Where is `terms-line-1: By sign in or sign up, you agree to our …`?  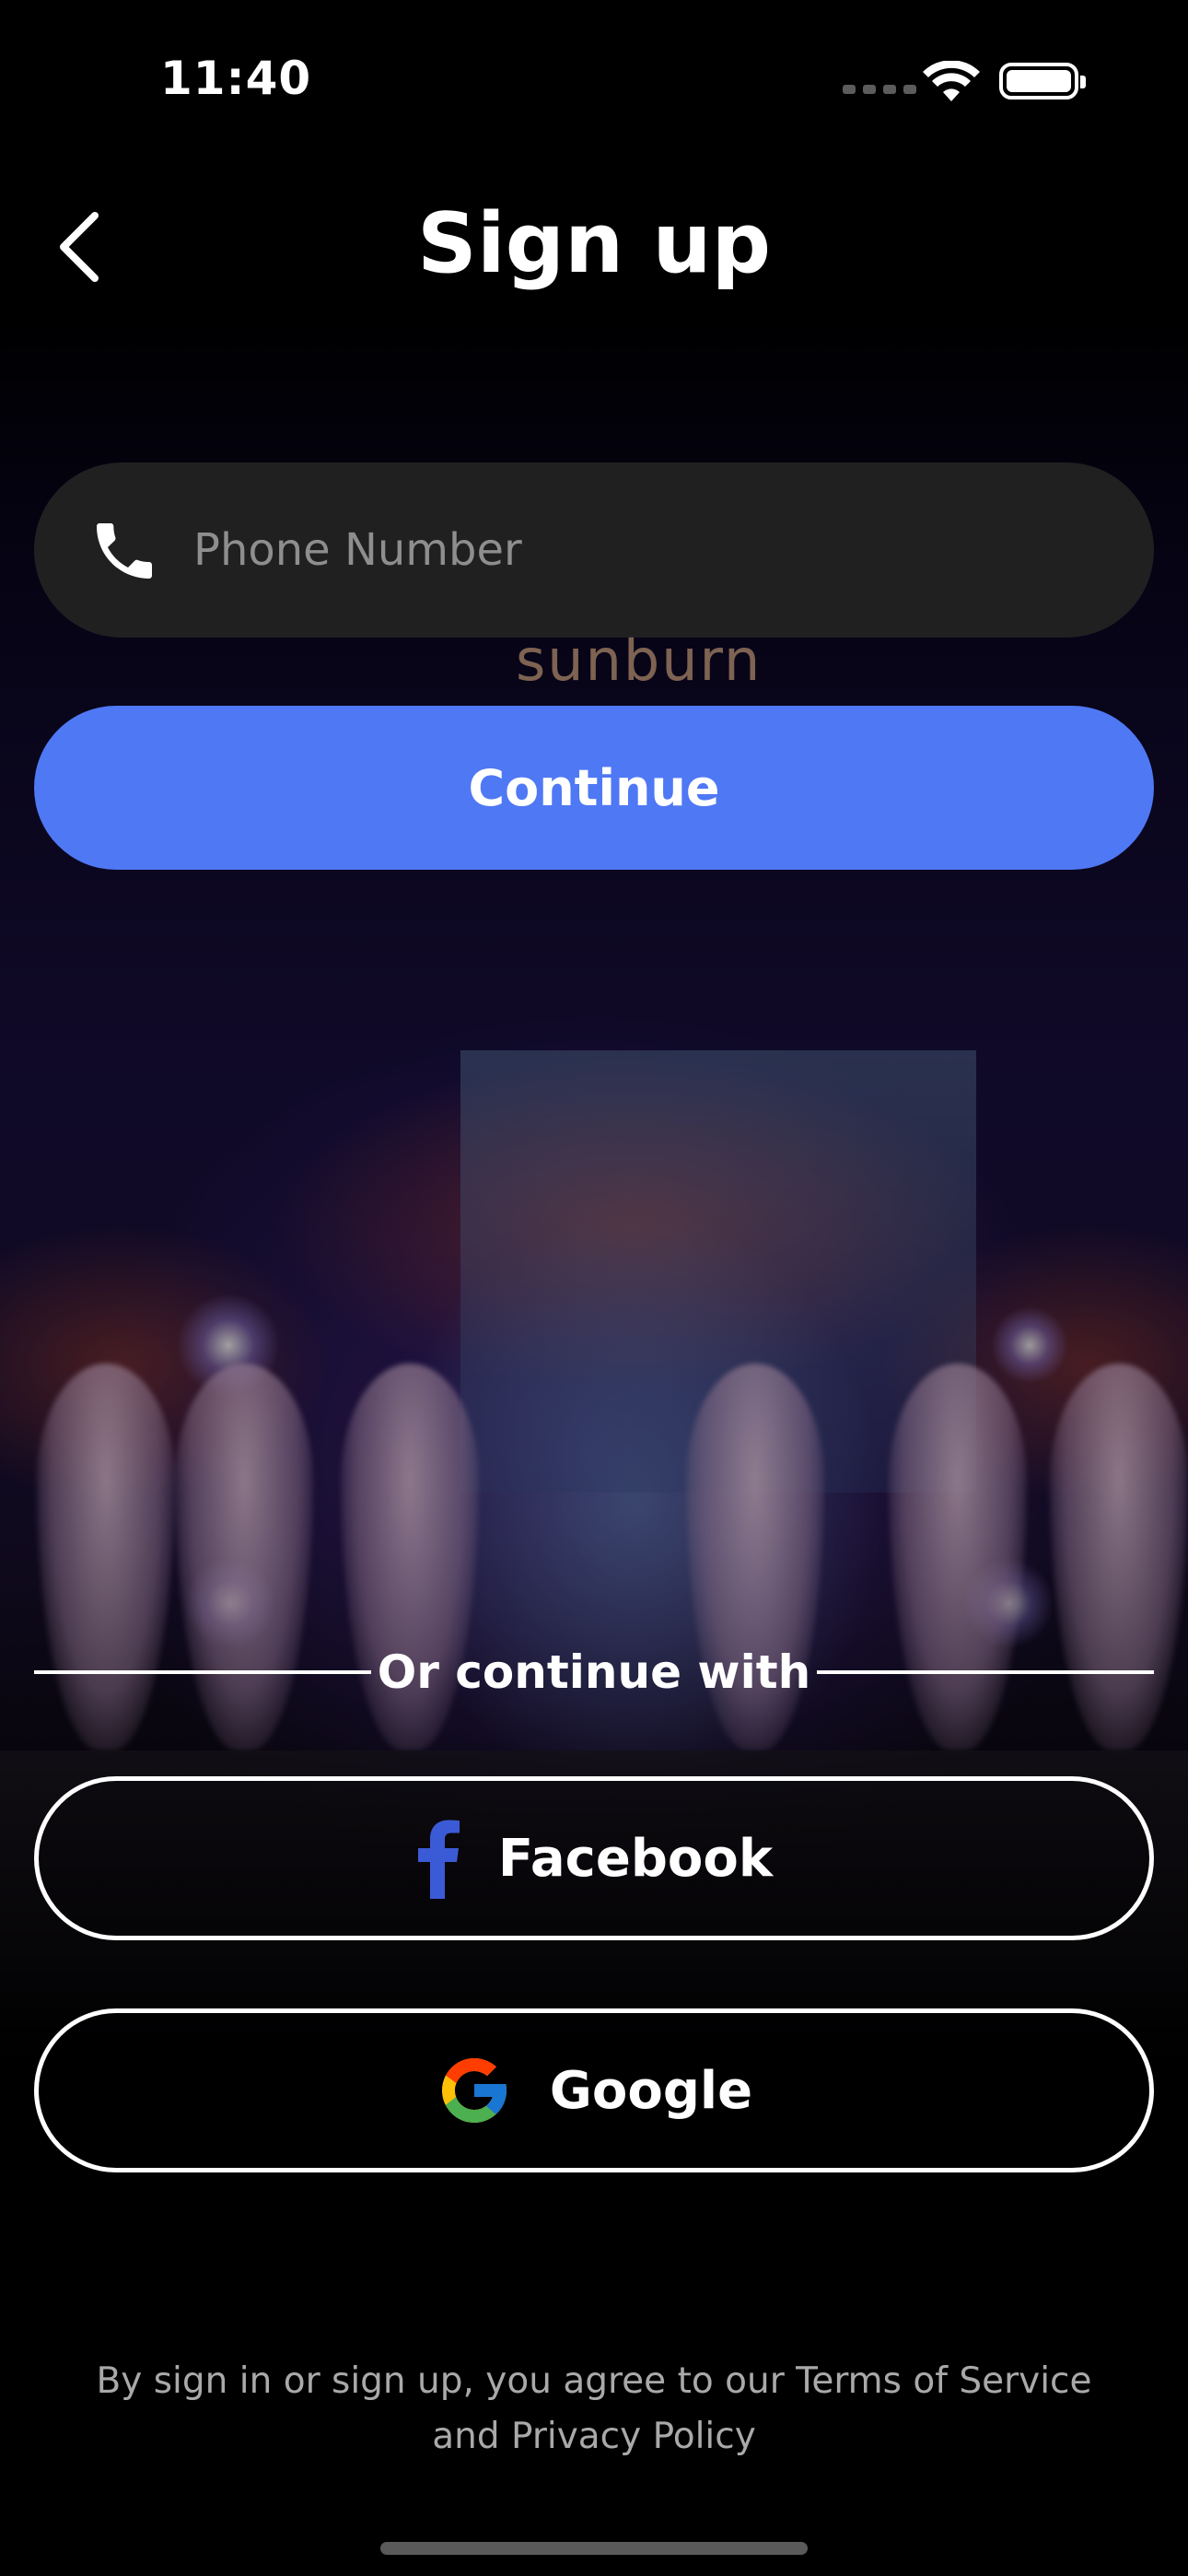
terms-line-1: By sign in or sign up, you agree to our … is located at coordinates (594, 2381).